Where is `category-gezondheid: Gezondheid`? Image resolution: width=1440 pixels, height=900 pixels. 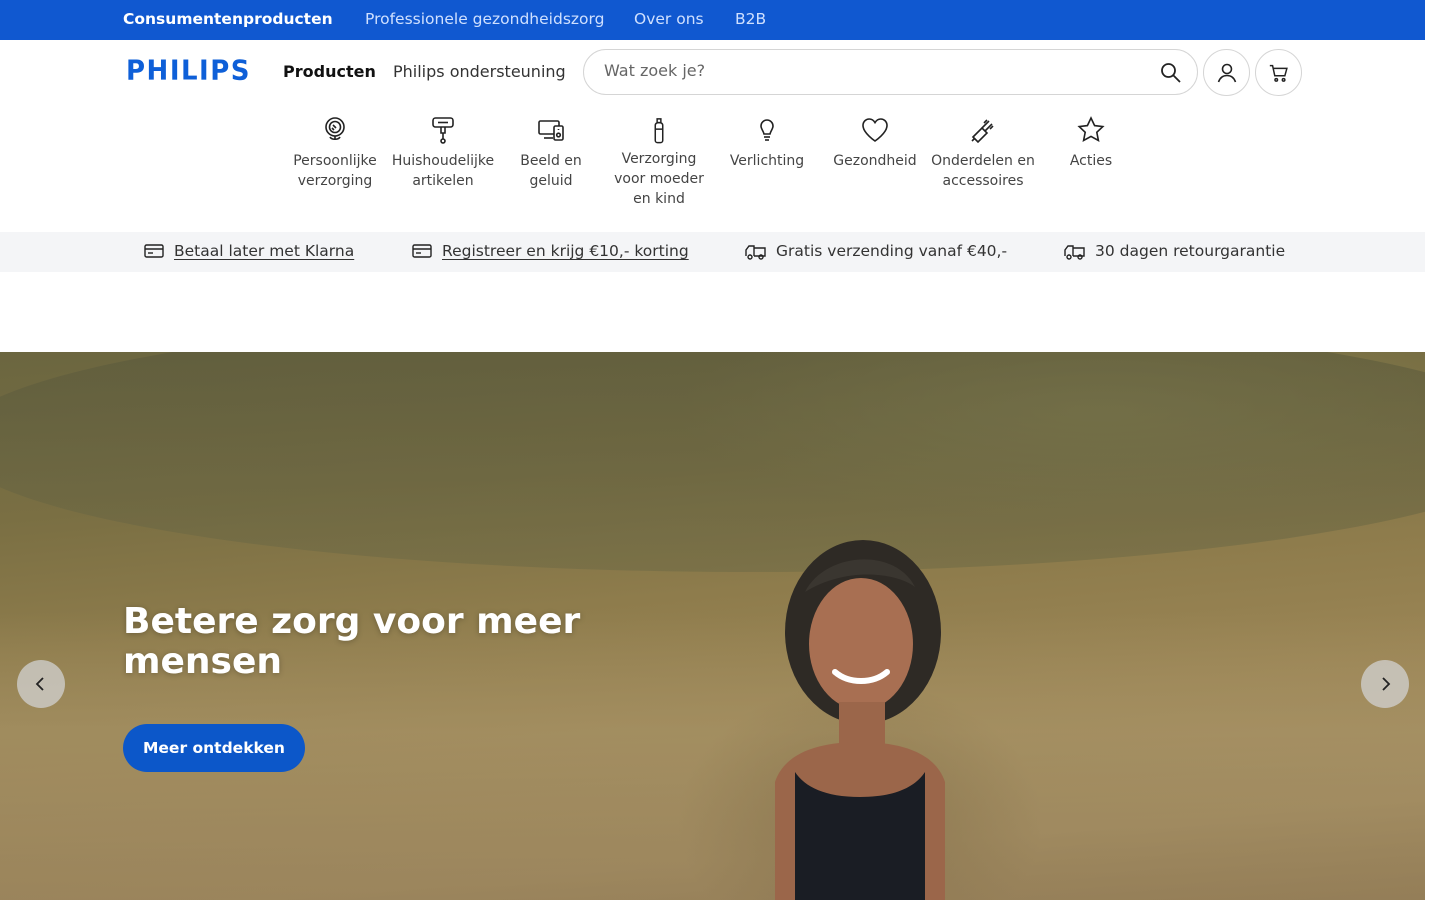
category-gezondheid: Gezondheid is located at coordinates (875, 143).